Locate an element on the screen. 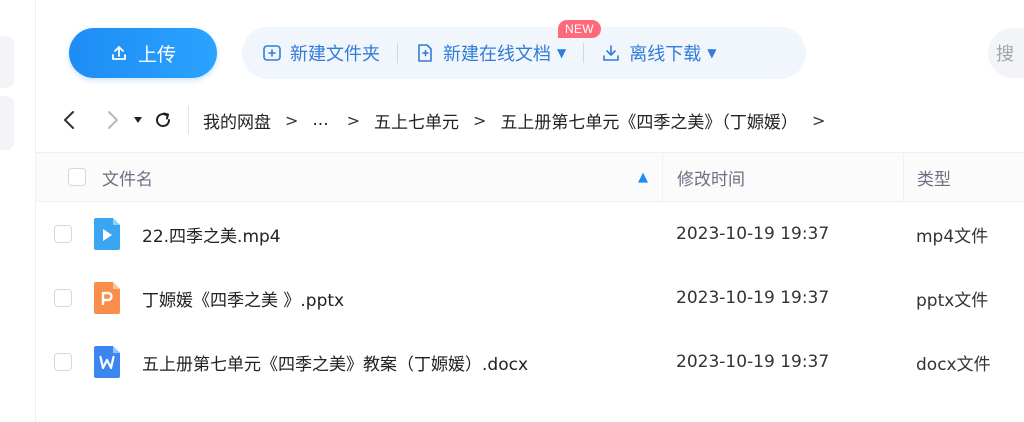 This screenshot has height=422, width=1024. sort-ascending-icon: ▲ is located at coordinates (643, 177).